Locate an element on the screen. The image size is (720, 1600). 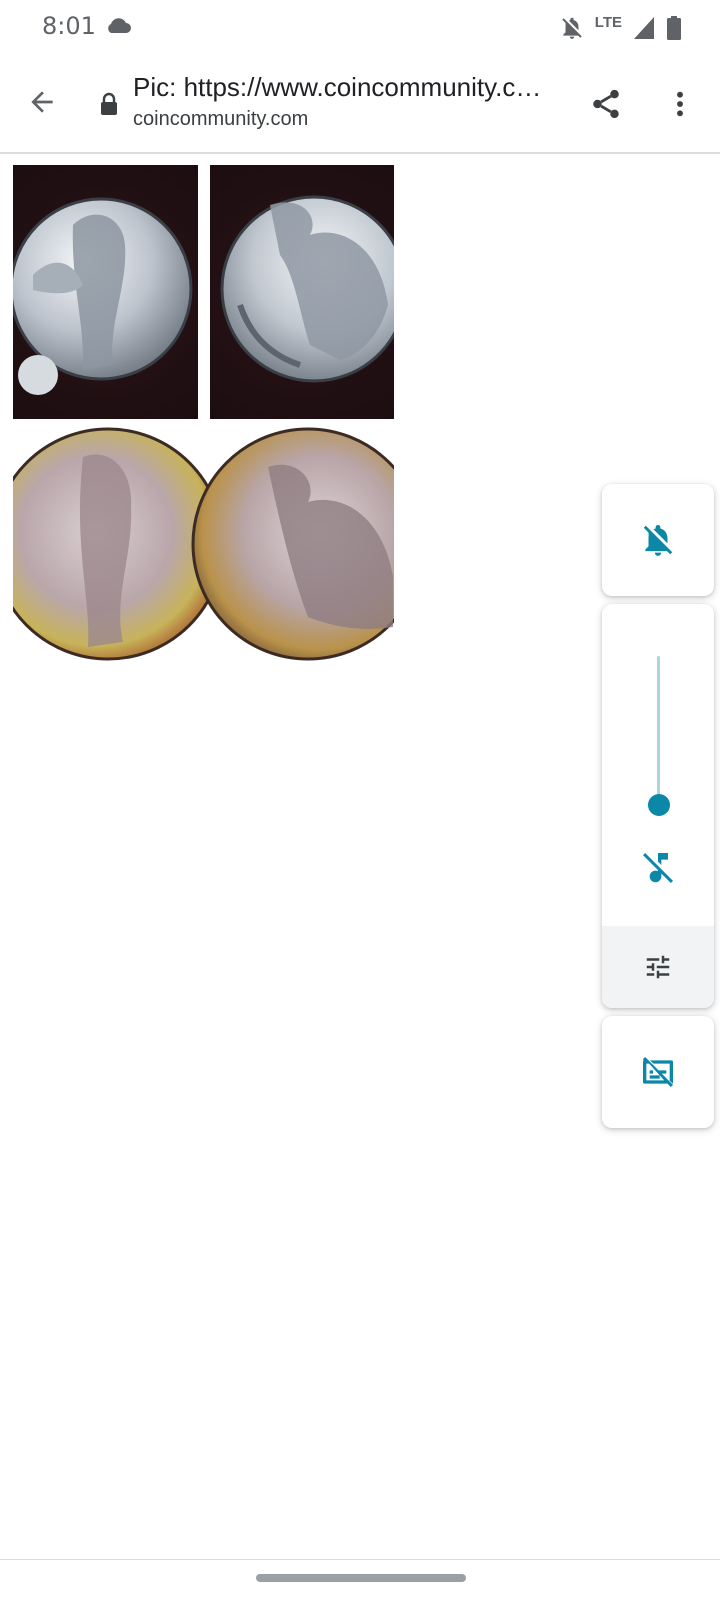
sound-settings-button is located at coordinates (658, 967).